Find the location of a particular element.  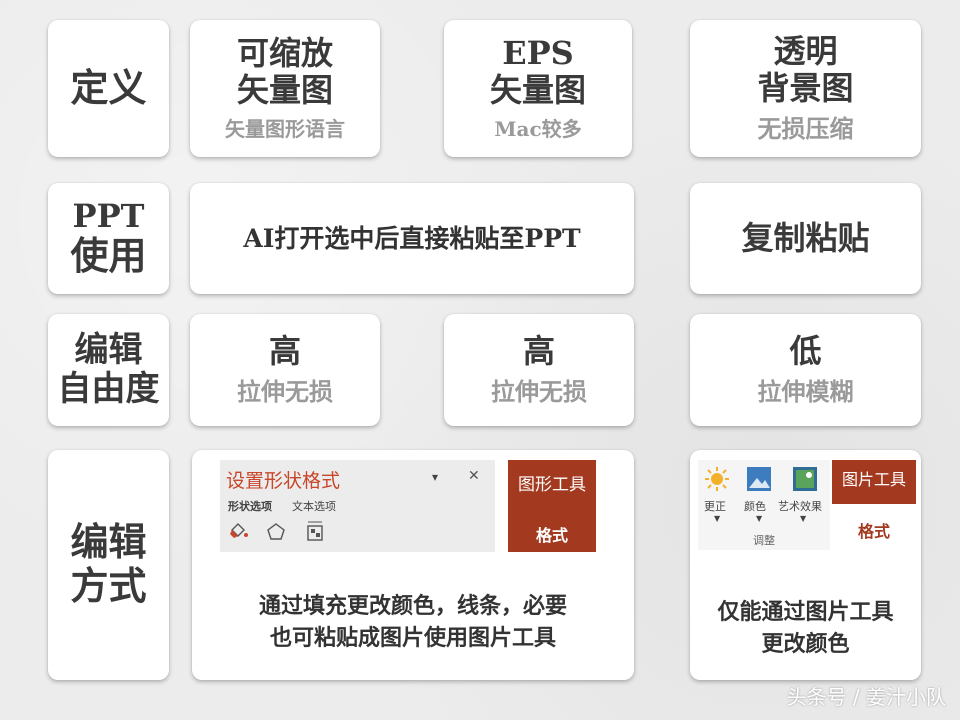

cell-freedom-eps: 高 拉伸无损 is located at coordinates (539, 370).